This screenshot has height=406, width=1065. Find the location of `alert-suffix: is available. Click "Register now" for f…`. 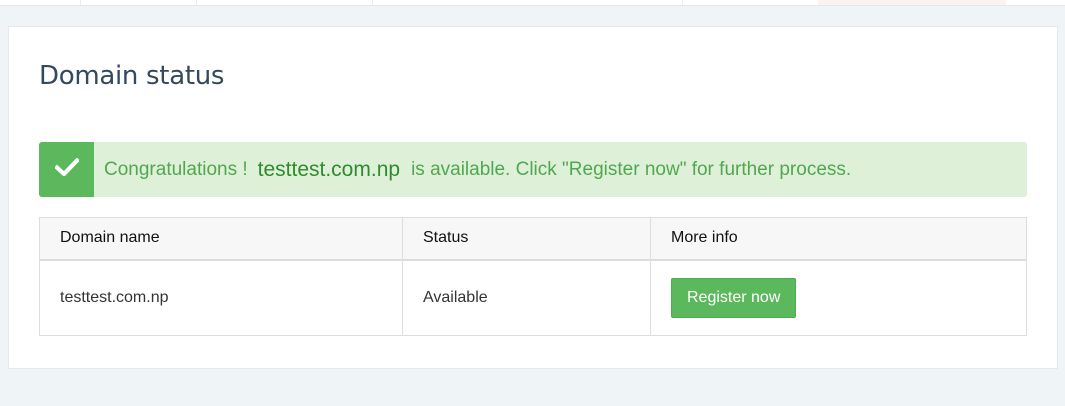

alert-suffix: is available. Click "Register now" for f… is located at coordinates (631, 169).